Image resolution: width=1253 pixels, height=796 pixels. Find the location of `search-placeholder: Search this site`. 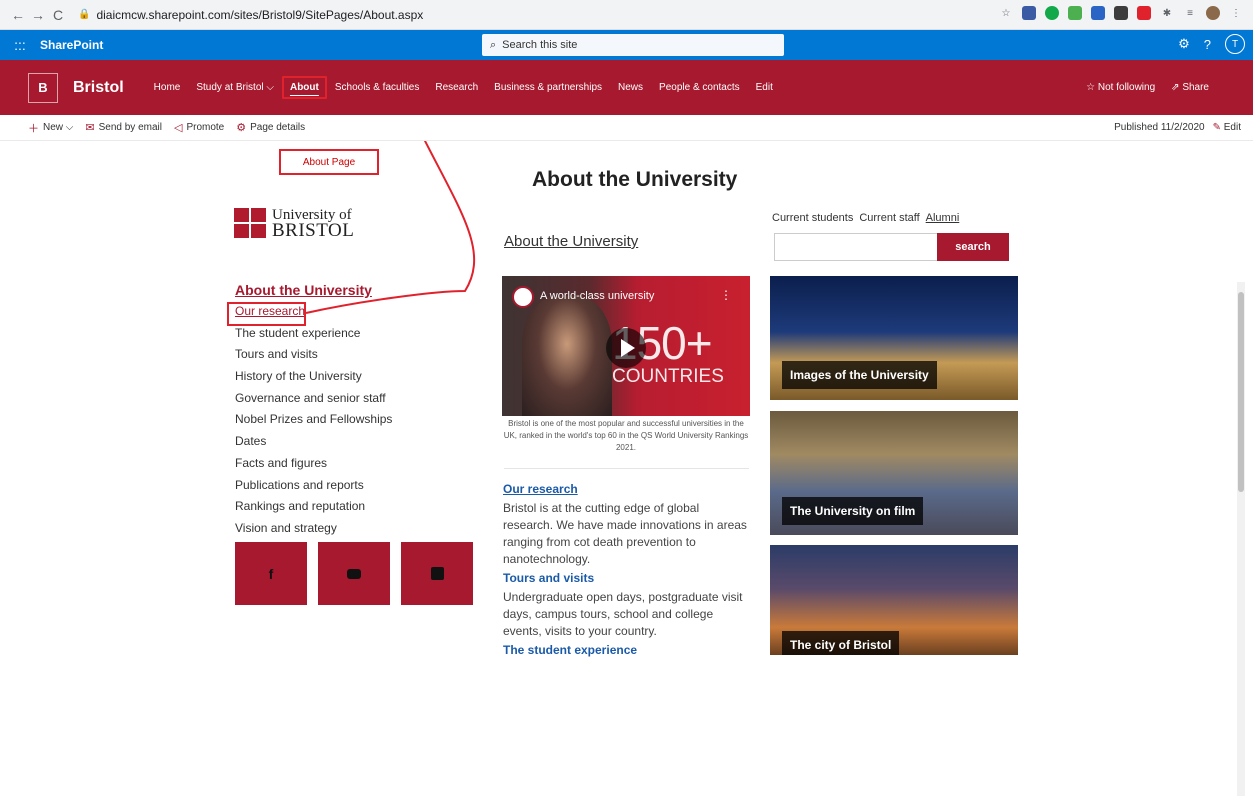

search-placeholder: Search this site is located at coordinates (540, 45).